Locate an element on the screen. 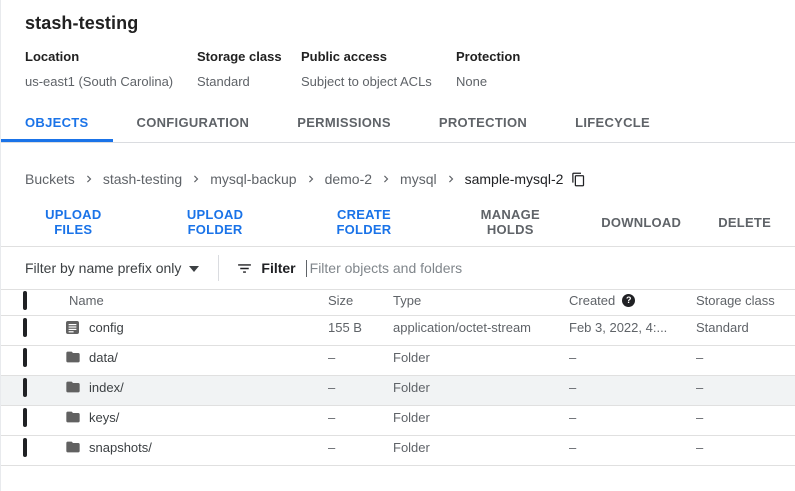 The image size is (795, 491). cell-type: application/octet-stream is located at coordinates (462, 327).